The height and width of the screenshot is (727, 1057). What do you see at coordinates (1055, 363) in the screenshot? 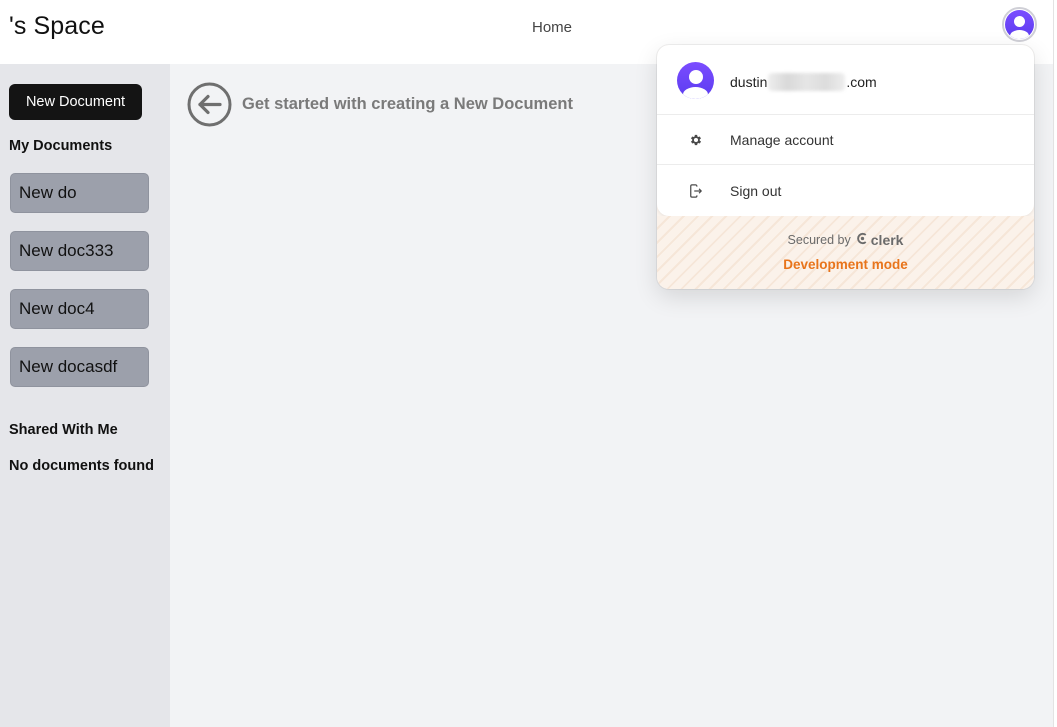
I see `window-edge` at bounding box center [1055, 363].